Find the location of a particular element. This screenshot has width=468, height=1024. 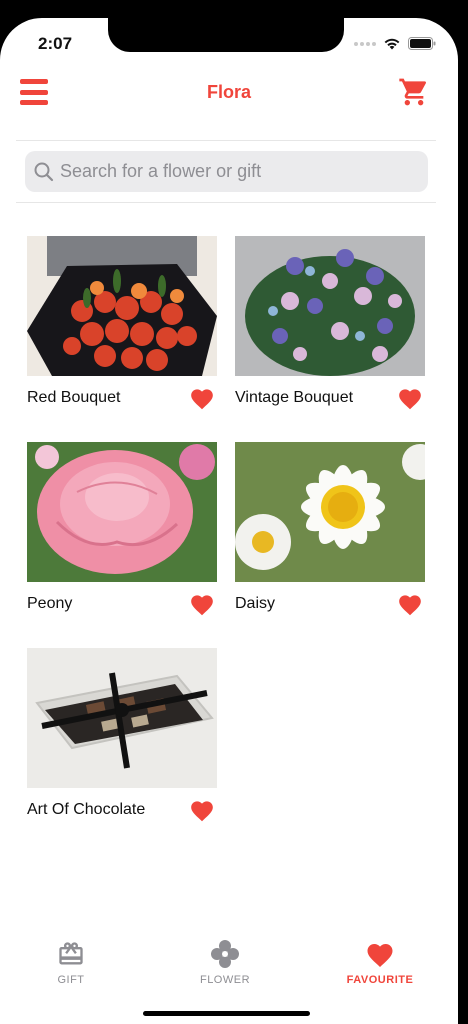

header-divider is located at coordinates (226, 140).